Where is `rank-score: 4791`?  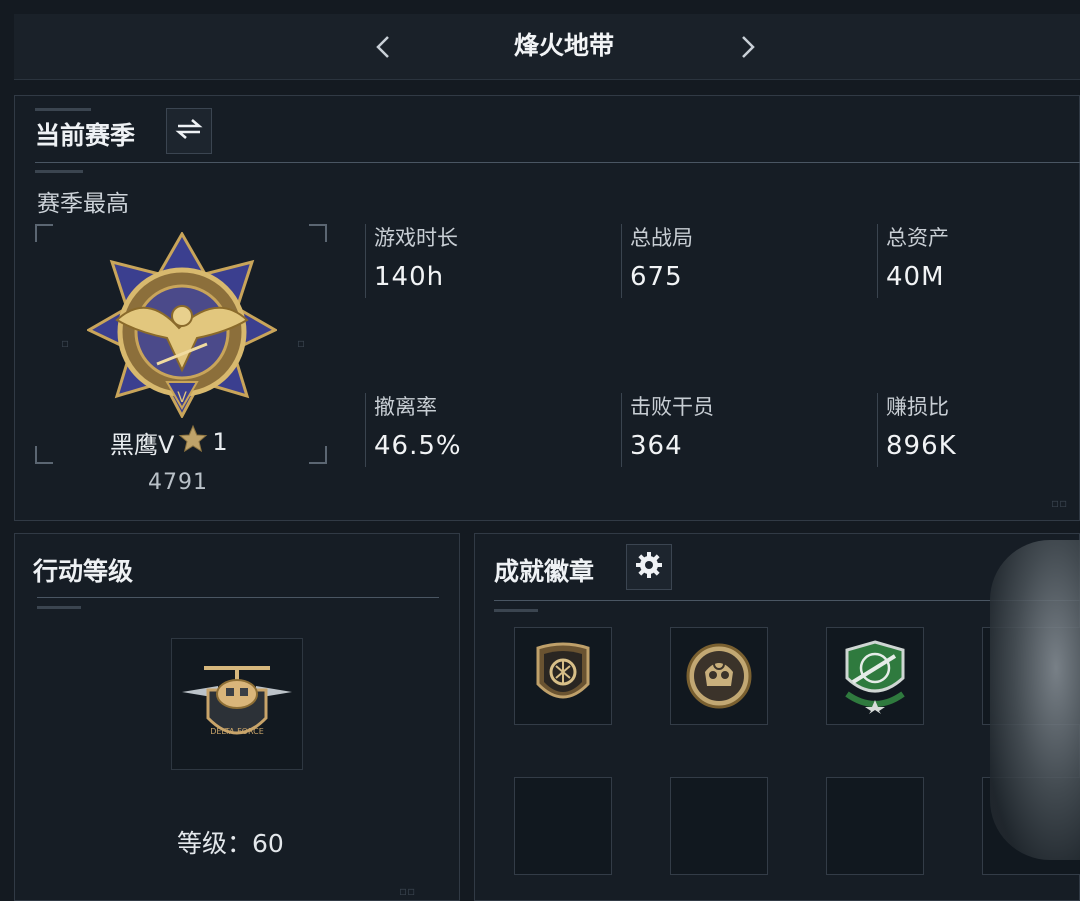 rank-score: 4791 is located at coordinates (178, 482).